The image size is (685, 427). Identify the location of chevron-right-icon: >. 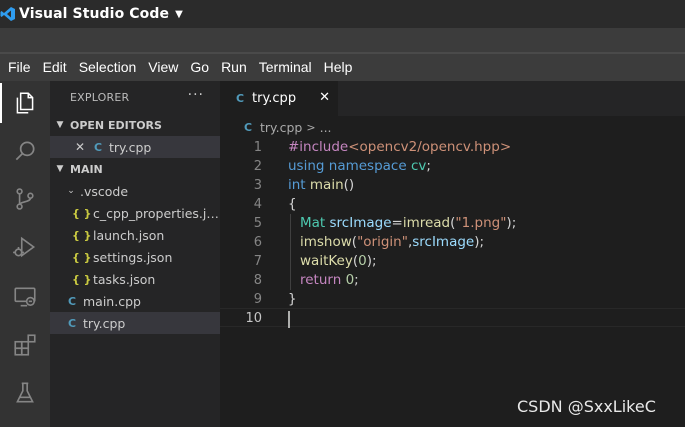
(311, 127).